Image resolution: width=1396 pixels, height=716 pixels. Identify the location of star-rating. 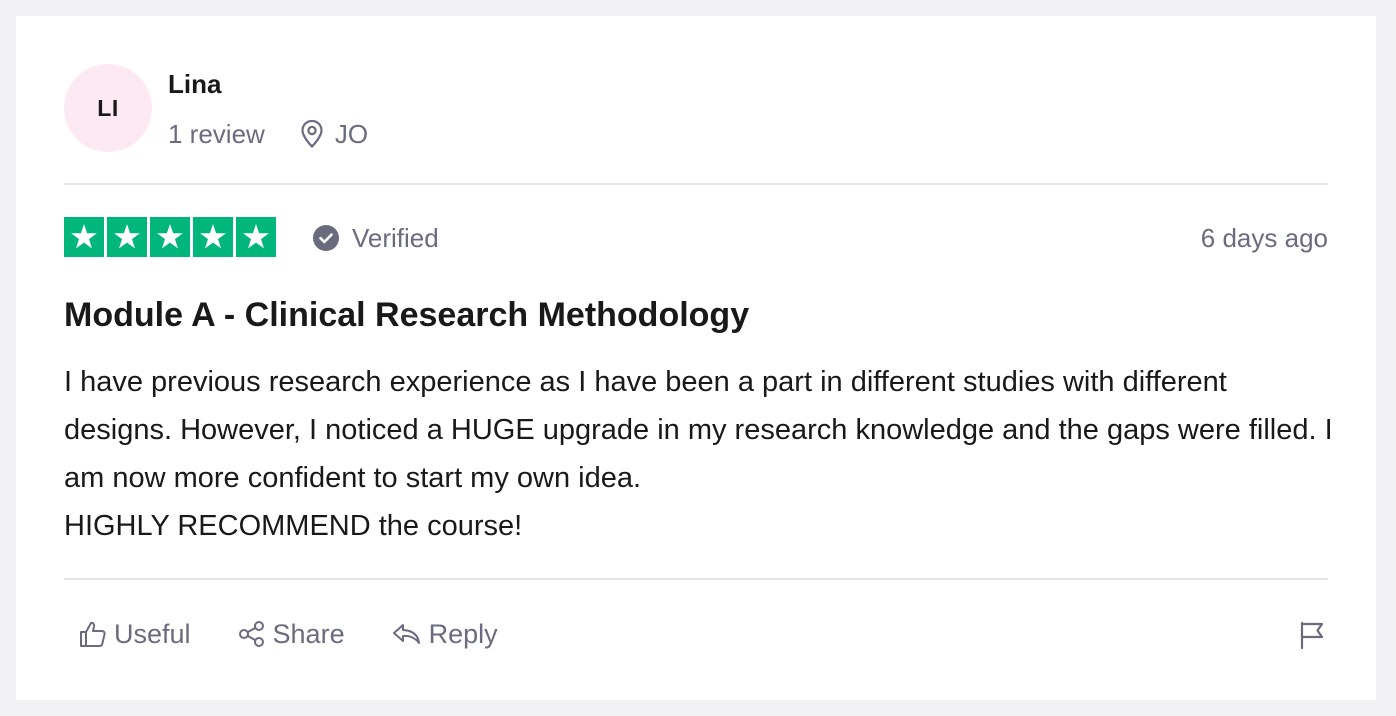
(171, 237).